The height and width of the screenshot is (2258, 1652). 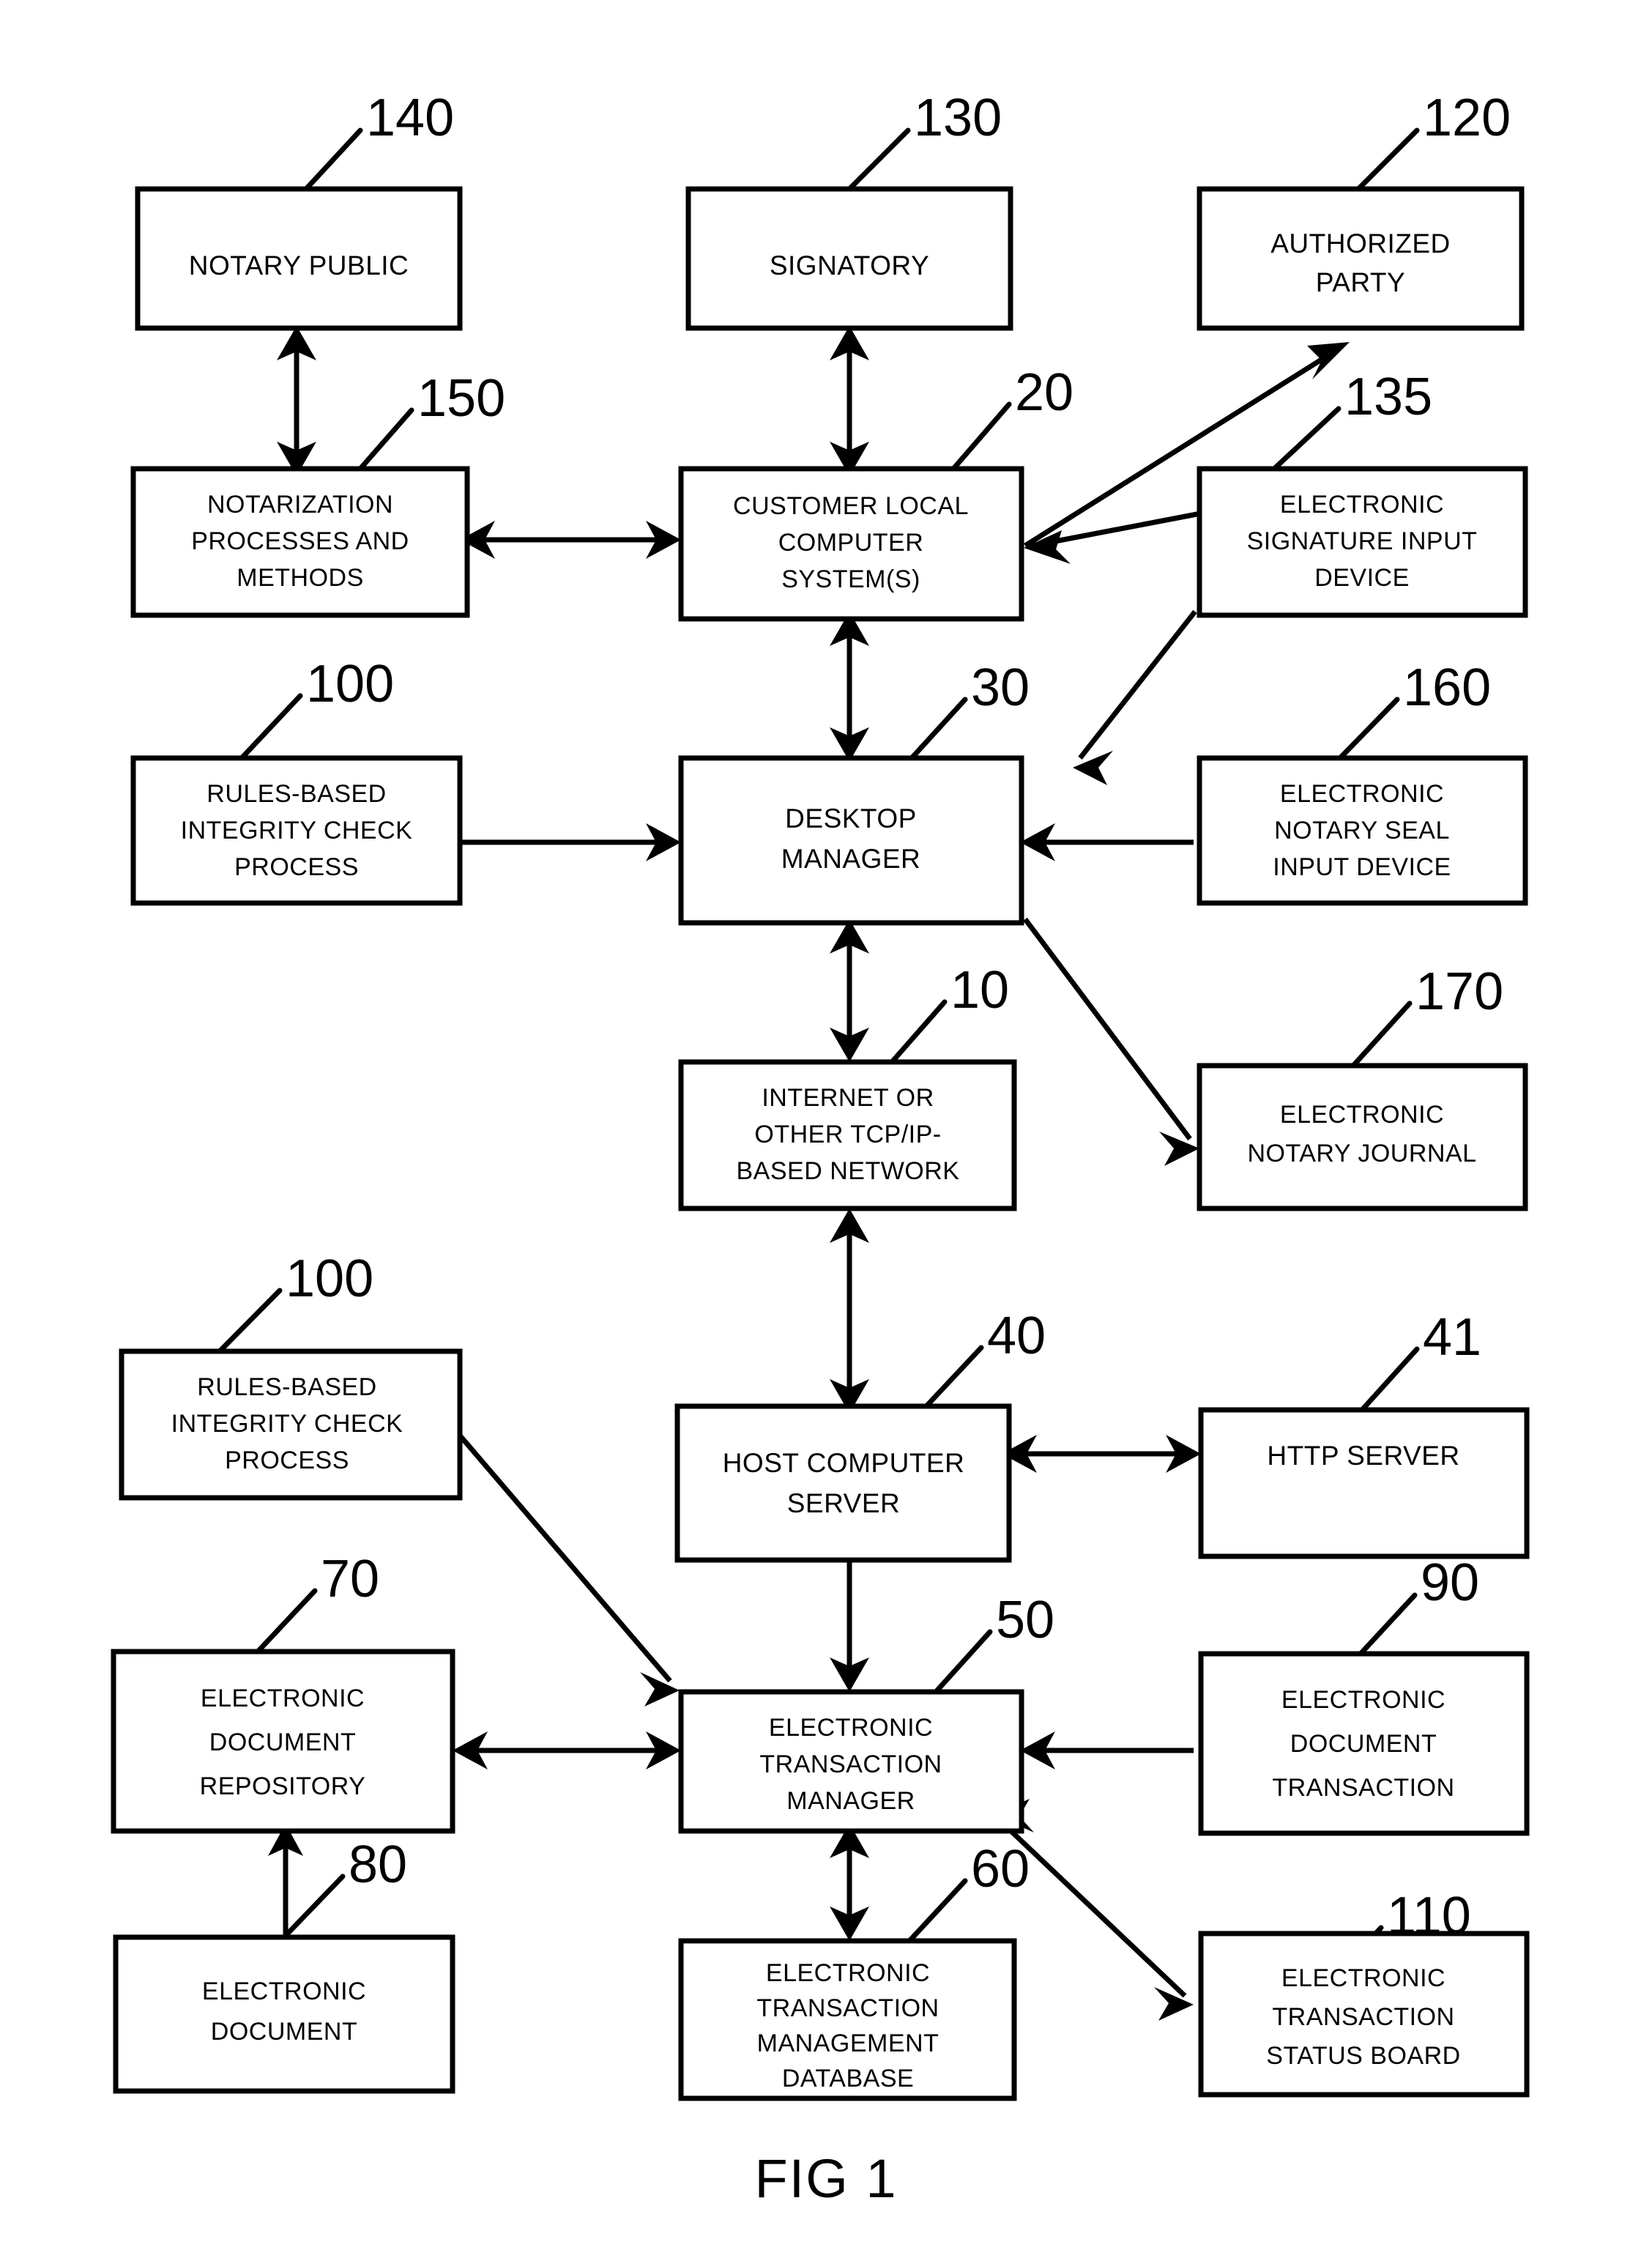 I want to click on node-rules-top-line-2: PROCESS, so click(x=296, y=867).